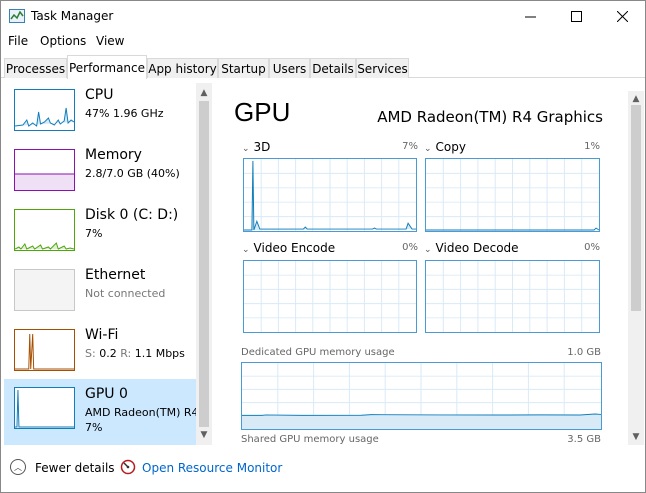 The height and width of the screenshot is (493, 646). I want to click on wifi-thumbnail-graph, so click(44, 350).